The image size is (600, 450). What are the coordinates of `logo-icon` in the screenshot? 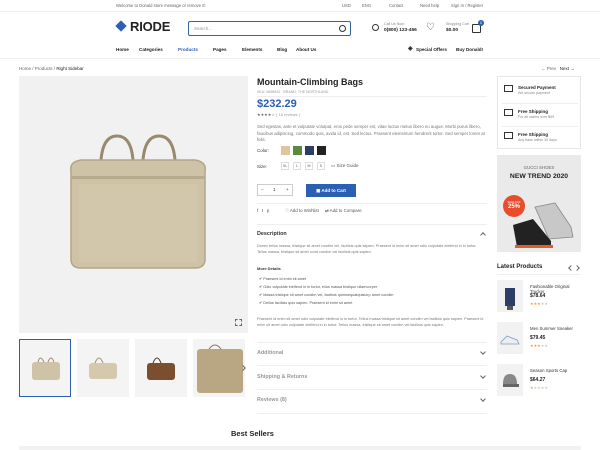 It's located at (121, 26).